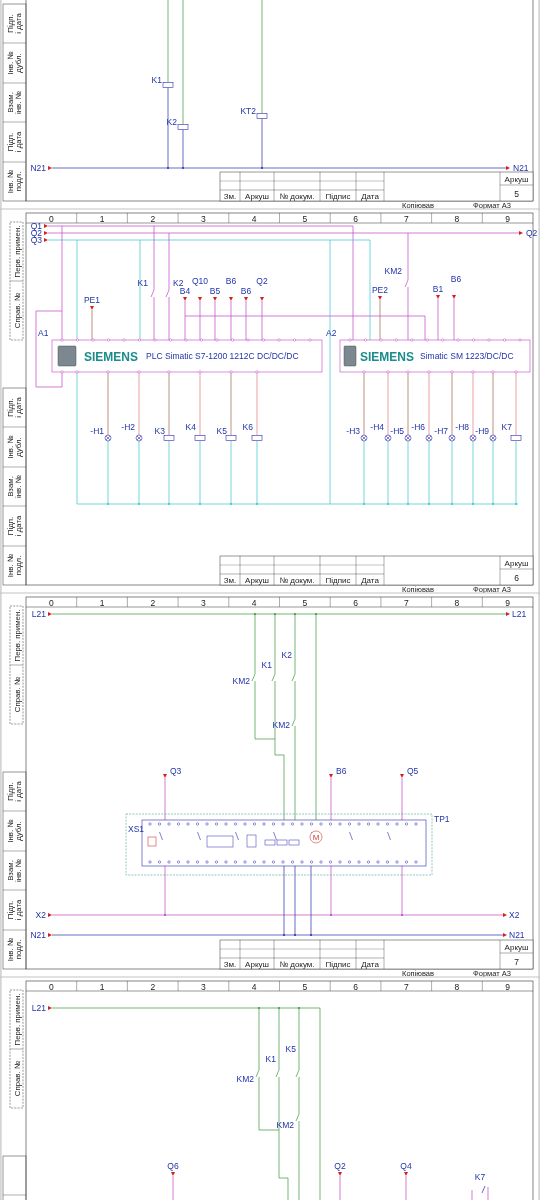  What do you see at coordinates (441, 431) in the screenshot?
I see `device-label: -H7` at bounding box center [441, 431].